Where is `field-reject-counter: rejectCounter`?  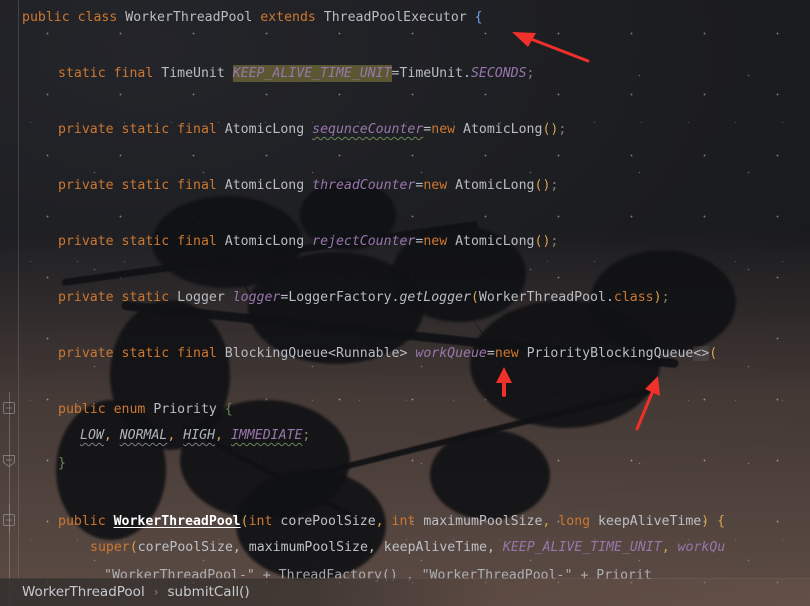 field-reject-counter: rejectCounter is located at coordinates (364, 241).